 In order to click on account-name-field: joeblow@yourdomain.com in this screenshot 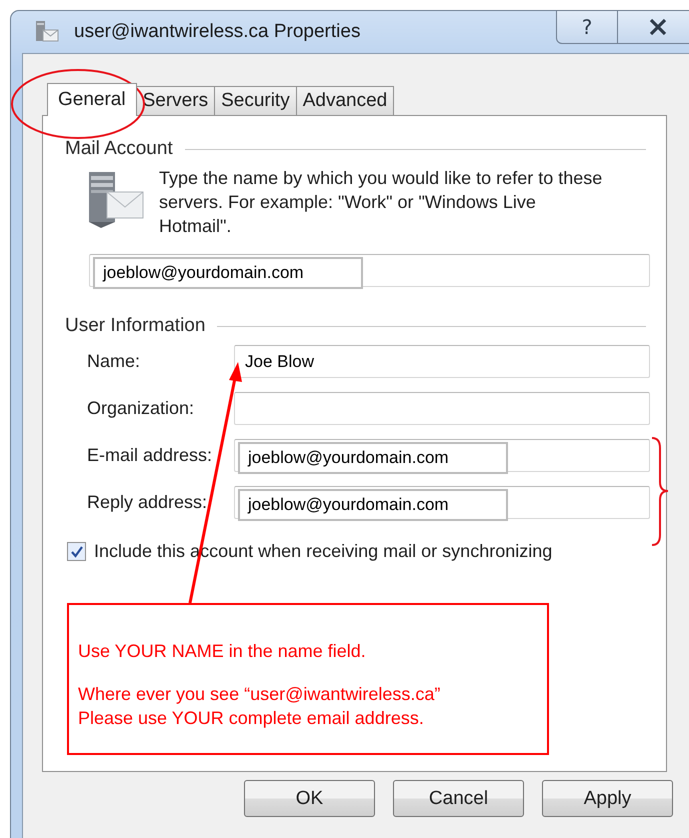, I will do `click(369, 270)`.